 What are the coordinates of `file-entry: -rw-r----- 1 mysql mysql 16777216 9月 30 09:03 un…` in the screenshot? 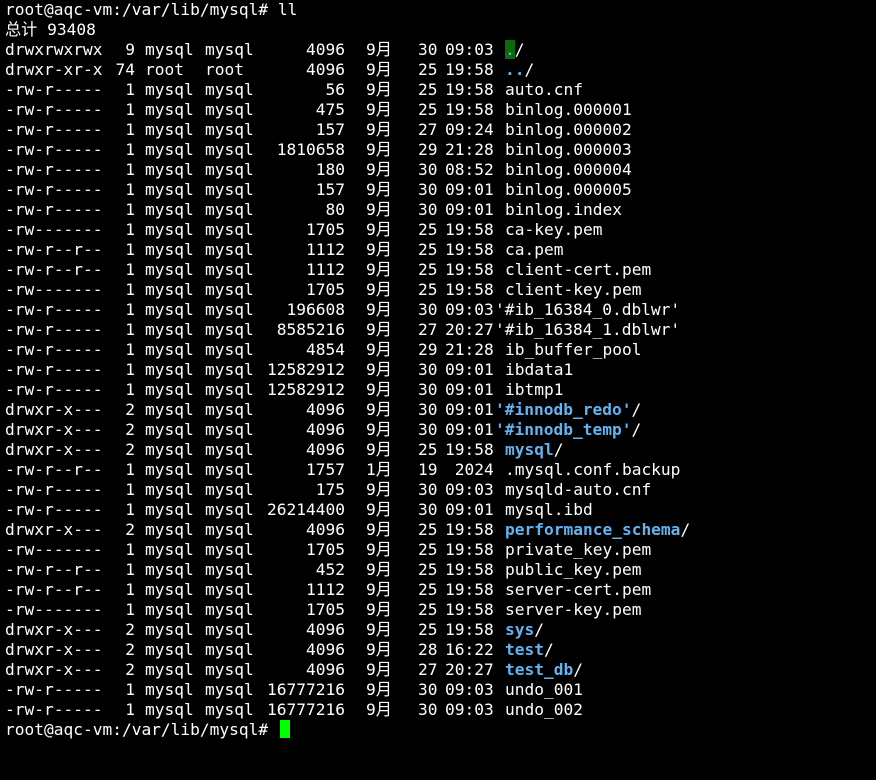 It's located at (438, 710).